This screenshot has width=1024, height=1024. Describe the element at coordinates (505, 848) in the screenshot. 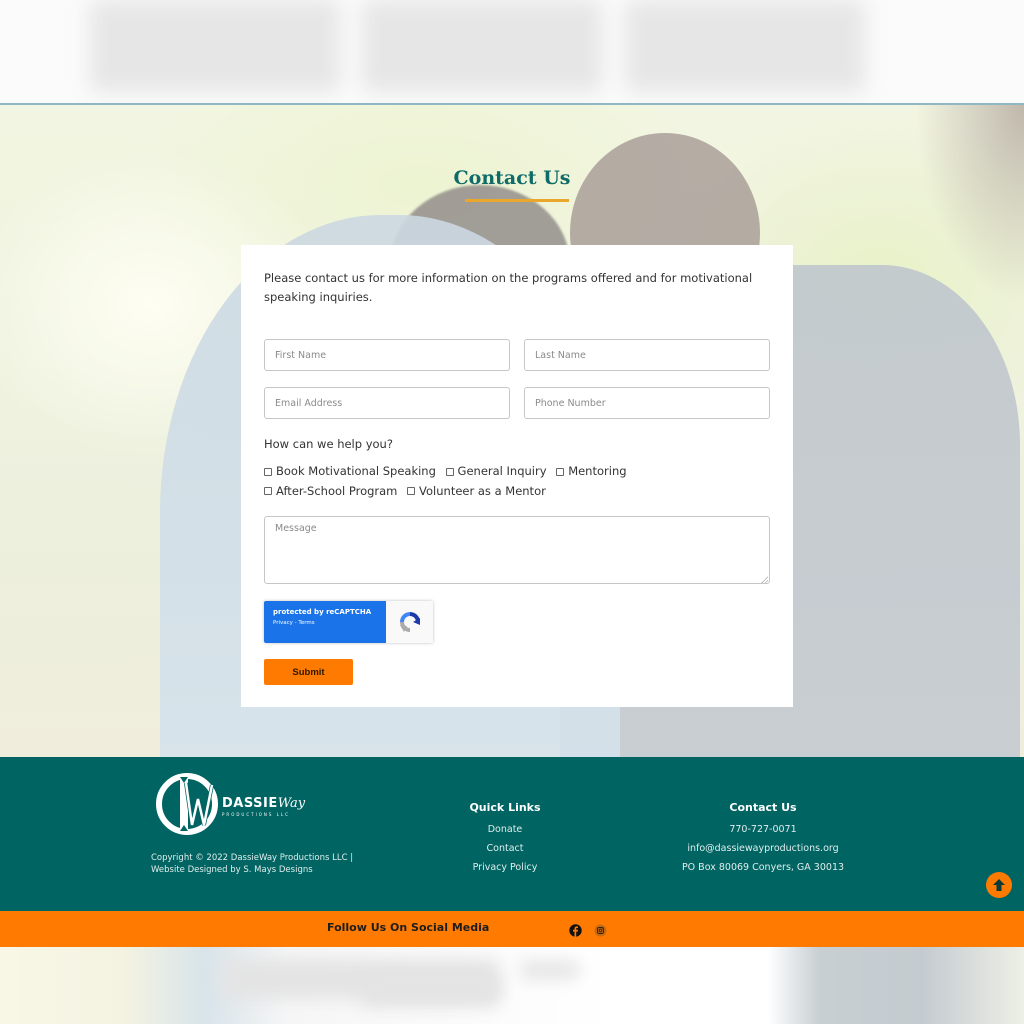

I see `footer-link-contact: Contact` at that location.